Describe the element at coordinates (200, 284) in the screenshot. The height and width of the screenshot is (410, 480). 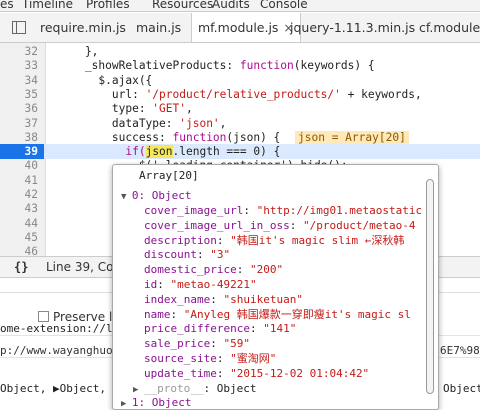
I see `object-property: id: "metao-49221"` at that location.